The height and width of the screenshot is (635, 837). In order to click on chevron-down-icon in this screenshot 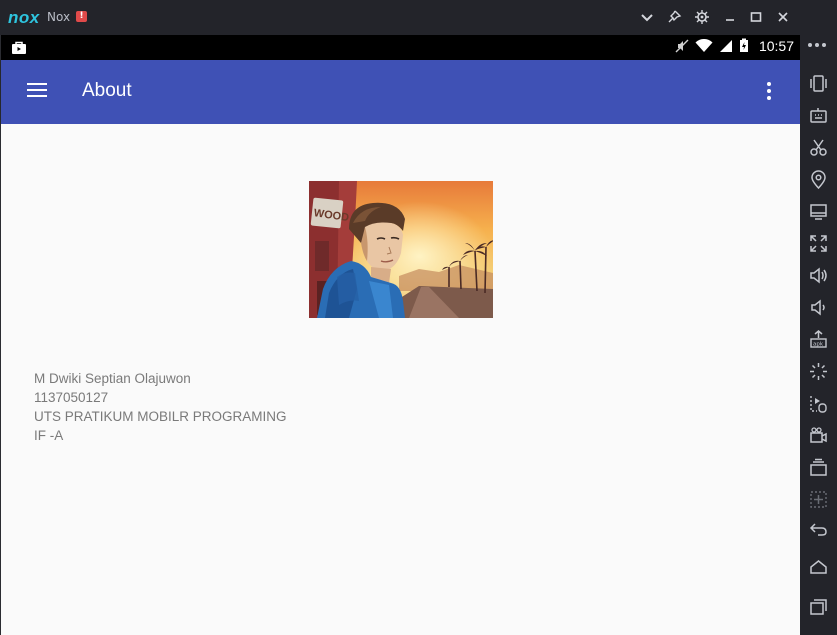, I will do `click(647, 17)`.